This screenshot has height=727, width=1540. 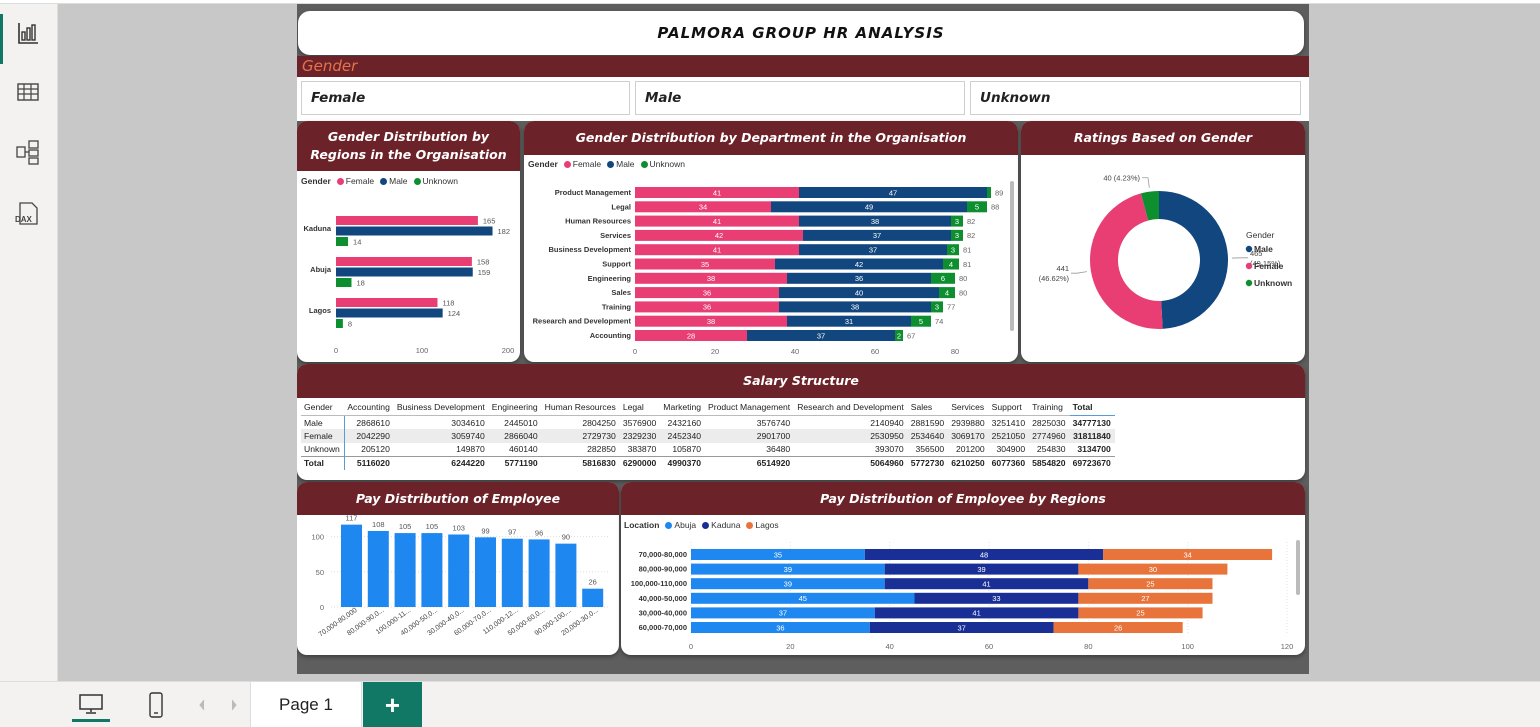 I want to click on data-label: 118, so click(x=448, y=303).